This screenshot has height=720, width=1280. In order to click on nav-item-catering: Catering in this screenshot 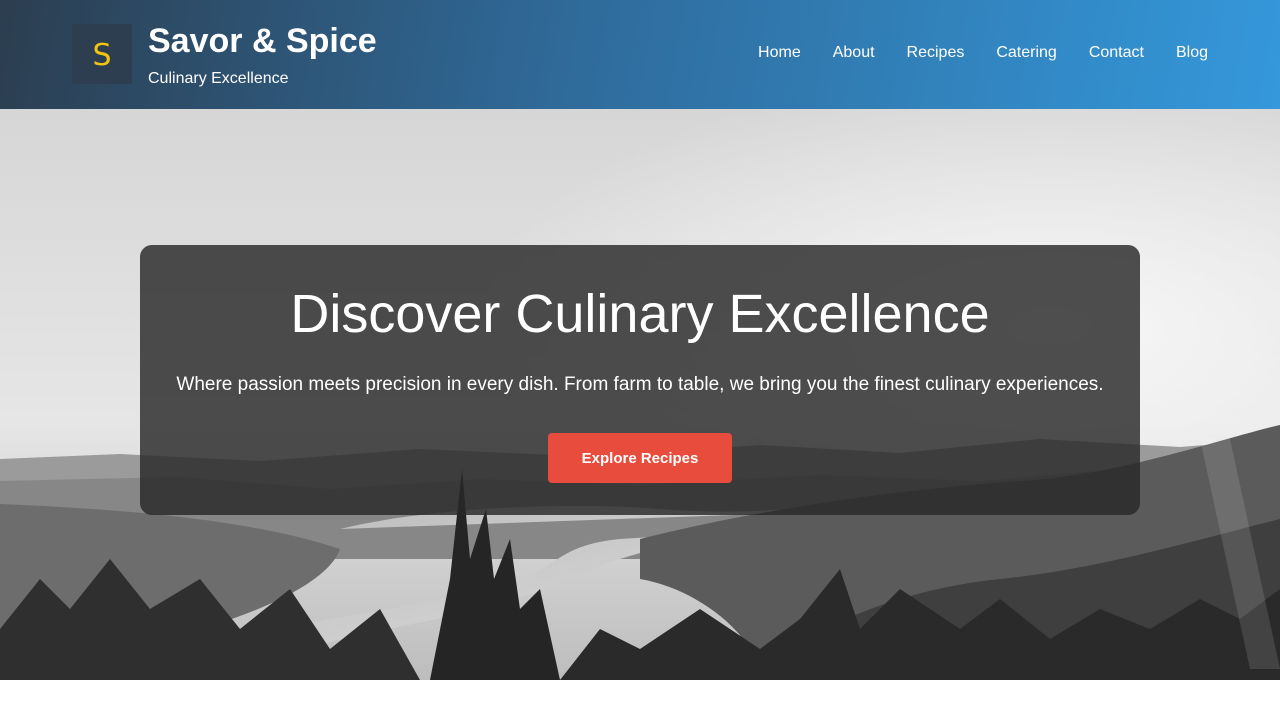, I will do `click(1026, 53)`.